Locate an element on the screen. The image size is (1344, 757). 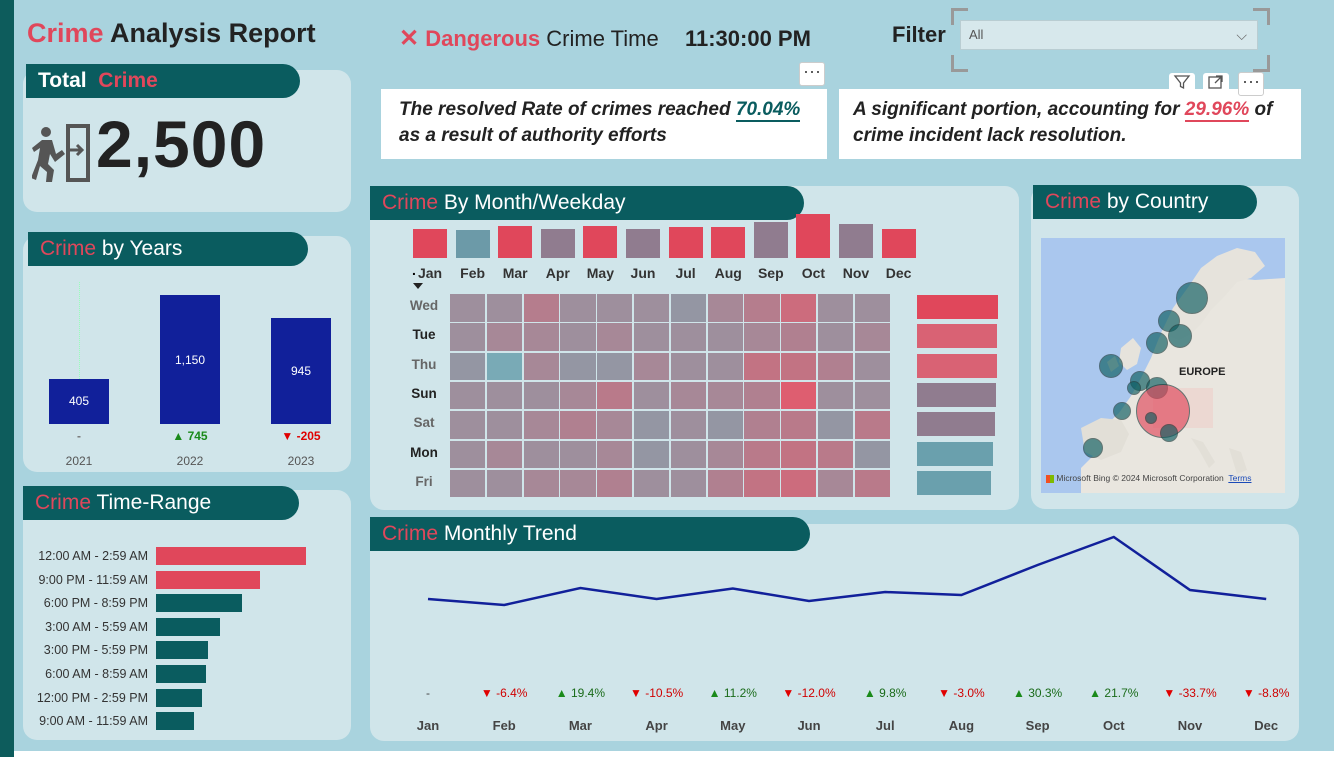
total-label: Total is located at coordinates (62, 80).